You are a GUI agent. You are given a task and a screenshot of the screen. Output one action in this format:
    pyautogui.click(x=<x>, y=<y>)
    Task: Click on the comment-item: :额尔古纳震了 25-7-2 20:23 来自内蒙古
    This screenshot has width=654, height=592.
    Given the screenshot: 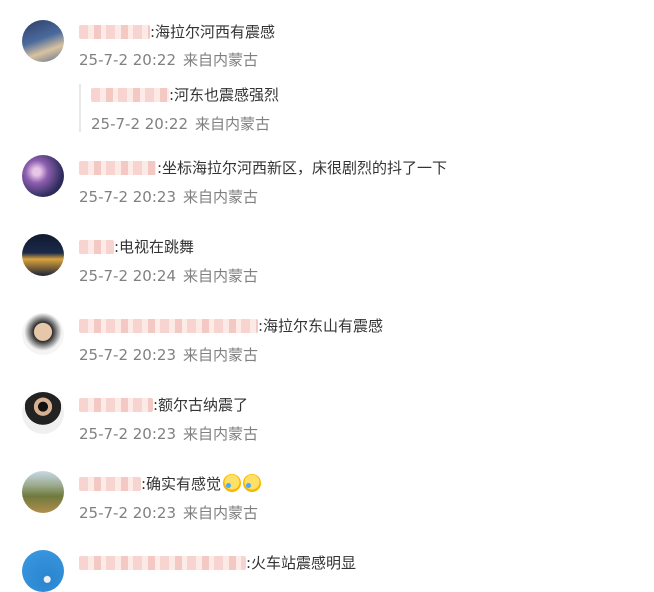 What is the action you would take?
    pyautogui.click(x=327, y=422)
    